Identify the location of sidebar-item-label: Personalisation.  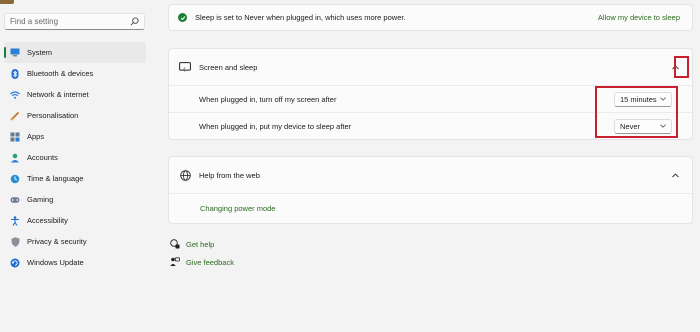
(53, 115).